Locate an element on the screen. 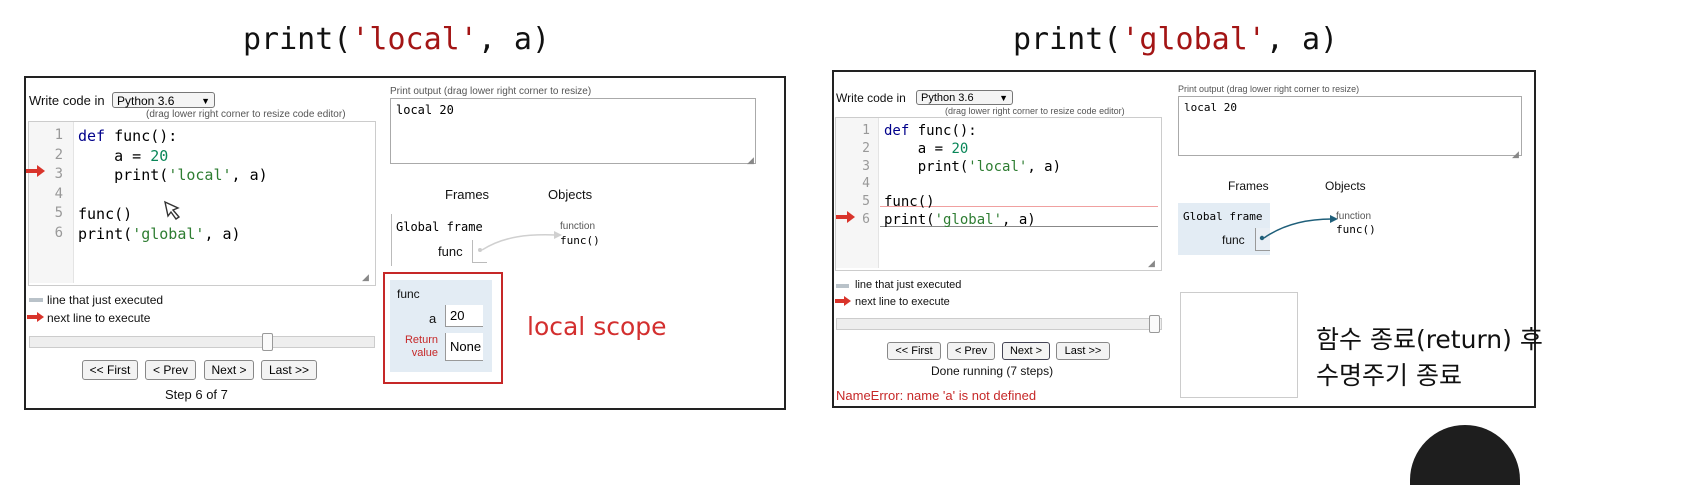 The width and height of the screenshot is (1708, 485). func-object-type-right: function is located at coordinates (1354, 216).